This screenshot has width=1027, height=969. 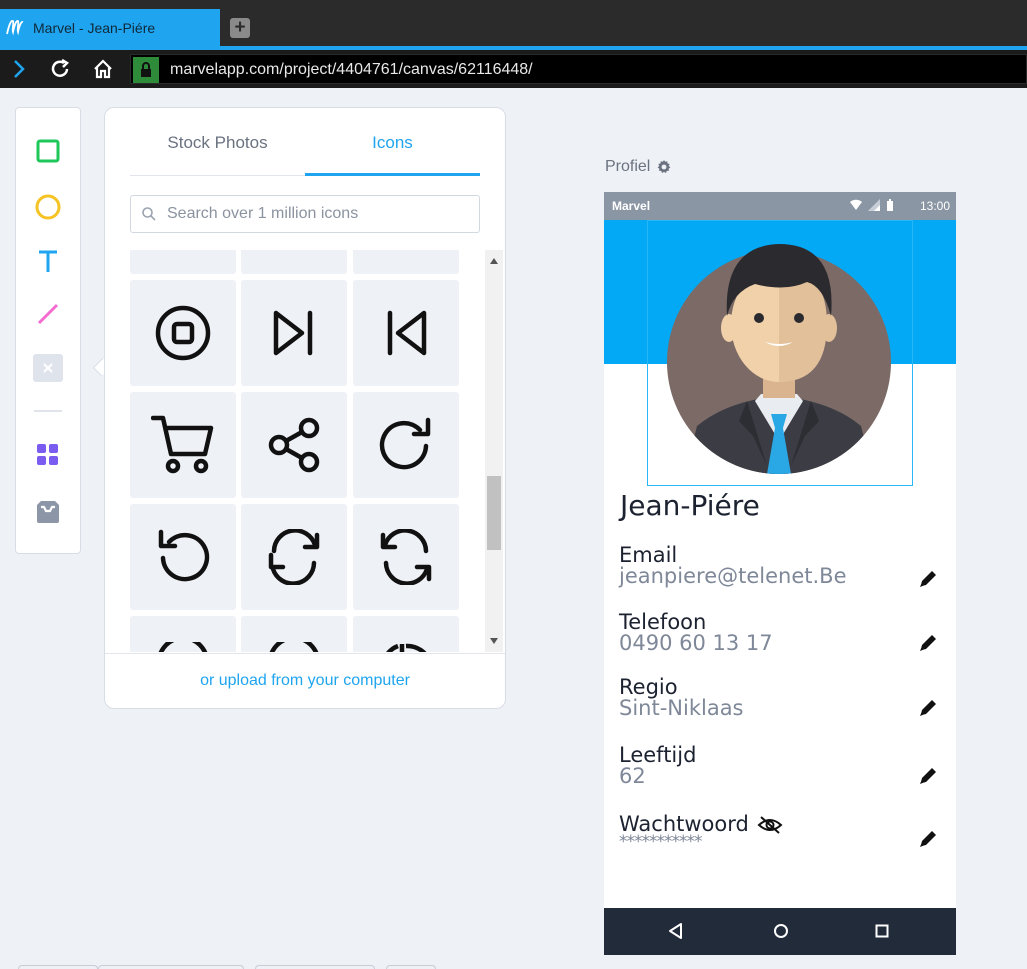 What do you see at coordinates (779, 769) in the screenshot?
I see `field-leeftijd: Leeftijd 62` at bounding box center [779, 769].